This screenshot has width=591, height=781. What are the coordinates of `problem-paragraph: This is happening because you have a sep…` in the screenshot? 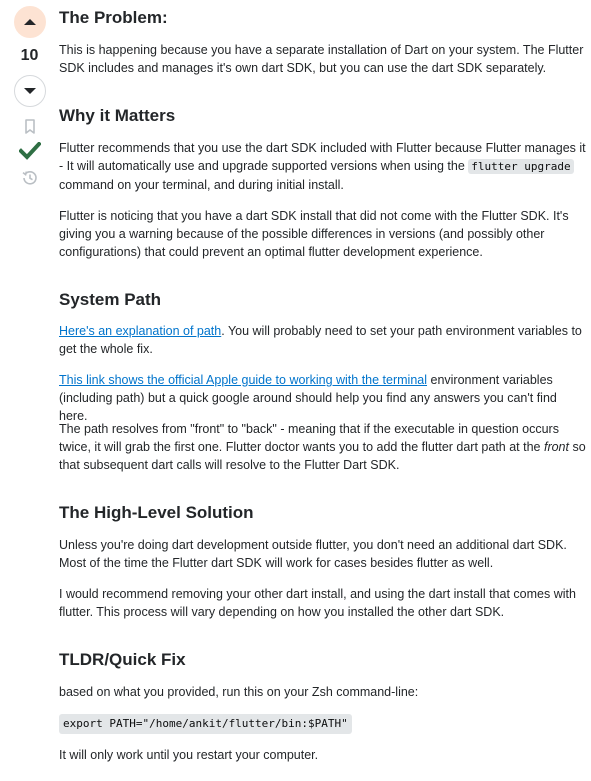 It's located at (321, 59).